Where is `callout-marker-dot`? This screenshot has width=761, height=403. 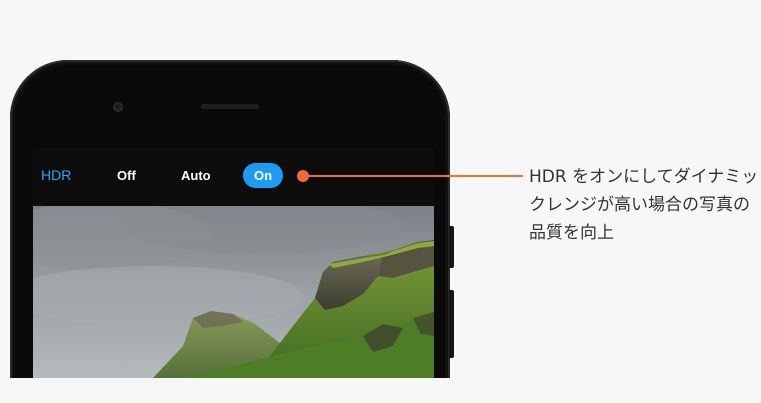 callout-marker-dot is located at coordinates (303, 176).